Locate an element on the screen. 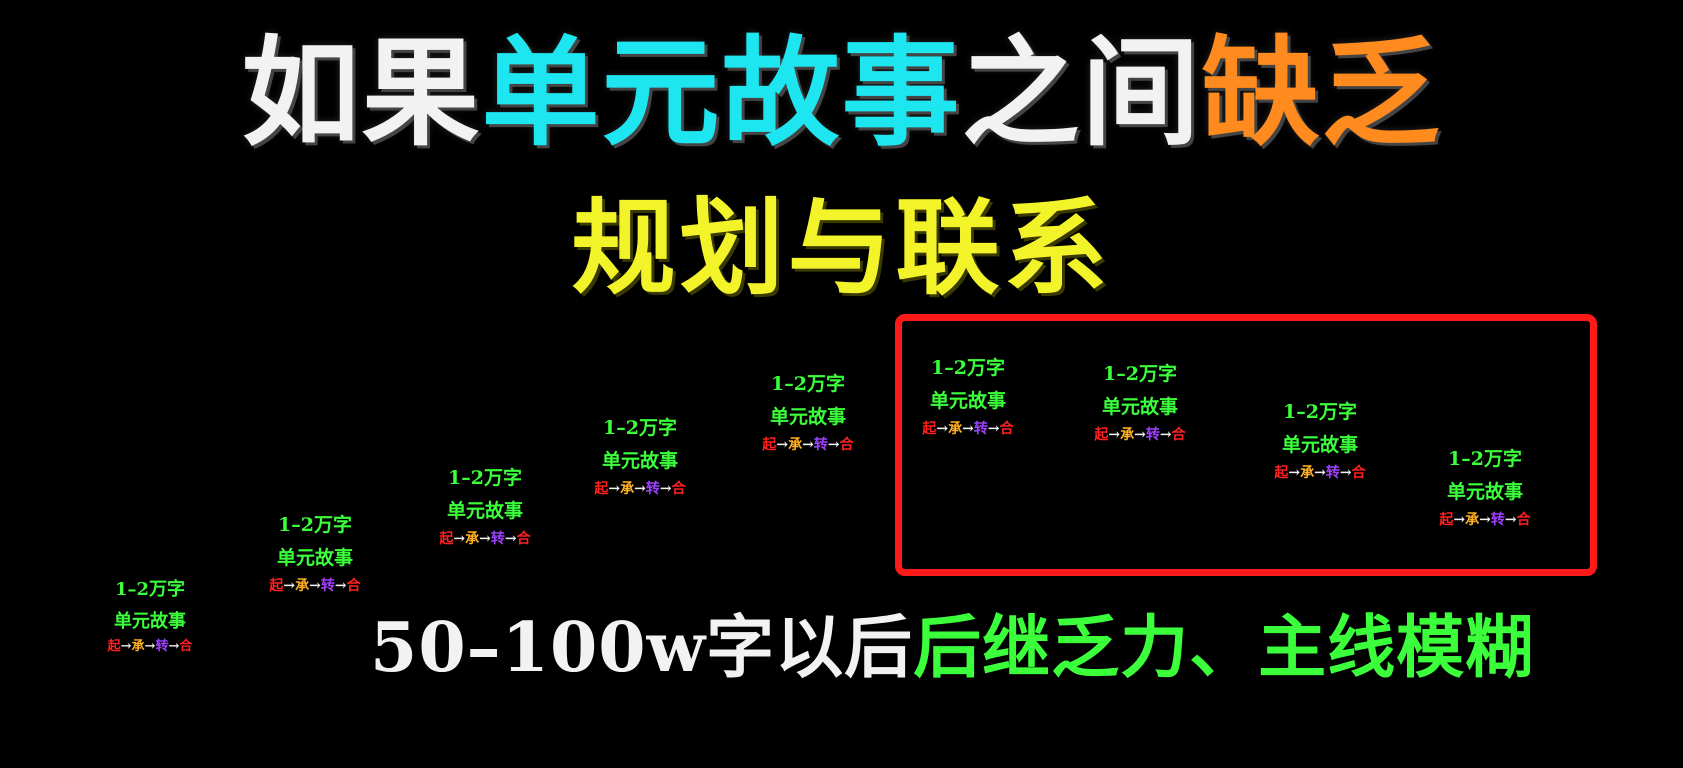 The width and height of the screenshot is (1683, 768). caption-highlight: 后继乏力、主线模糊 is located at coordinates (1224, 648).